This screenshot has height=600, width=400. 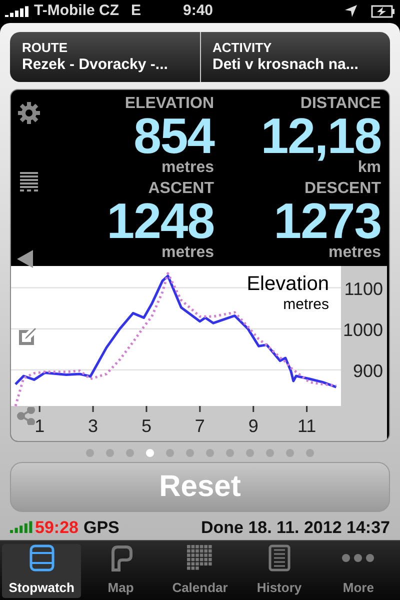 What do you see at coordinates (342, 189) in the screenshot?
I see `stat-label: DESCENT` at bounding box center [342, 189].